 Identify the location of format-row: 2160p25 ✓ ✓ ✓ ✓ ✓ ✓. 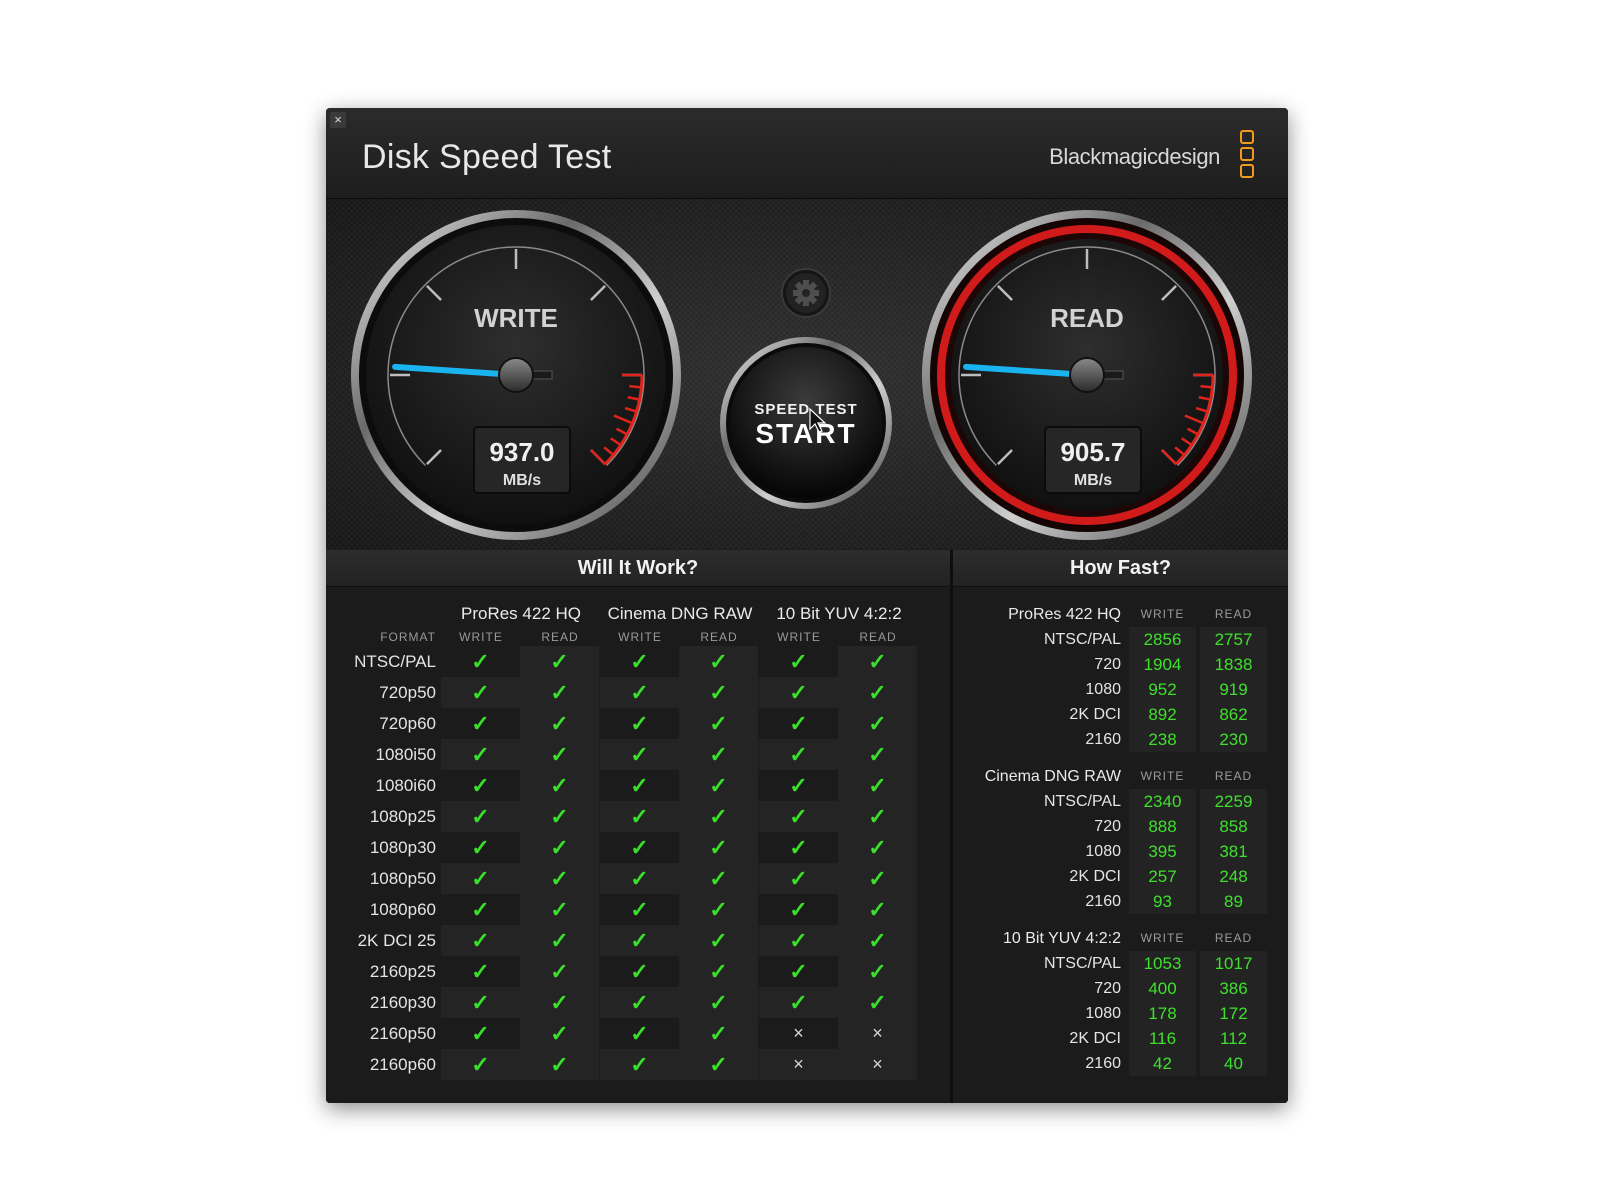
(638, 971).